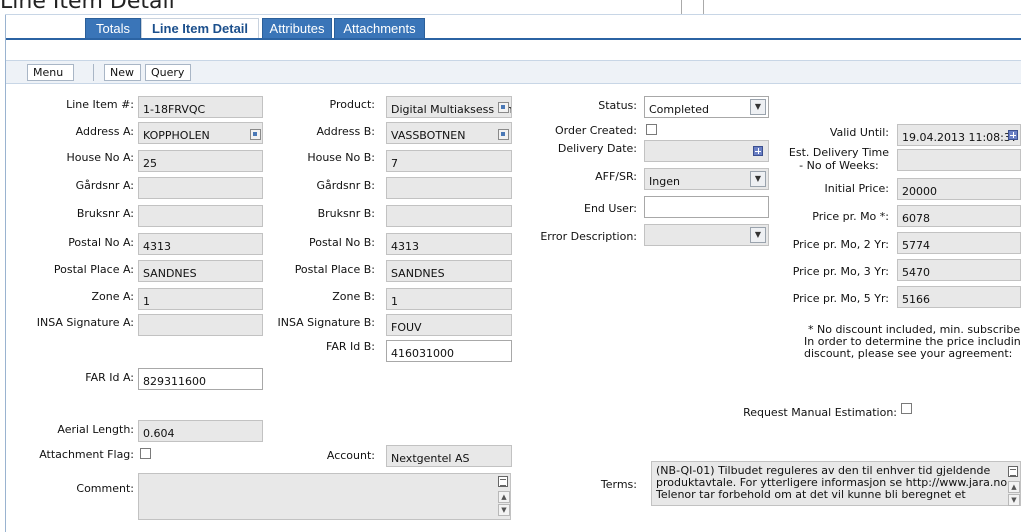 The height and width of the screenshot is (532, 1021). I want to click on error-description-label: Error Description:, so click(588, 236).